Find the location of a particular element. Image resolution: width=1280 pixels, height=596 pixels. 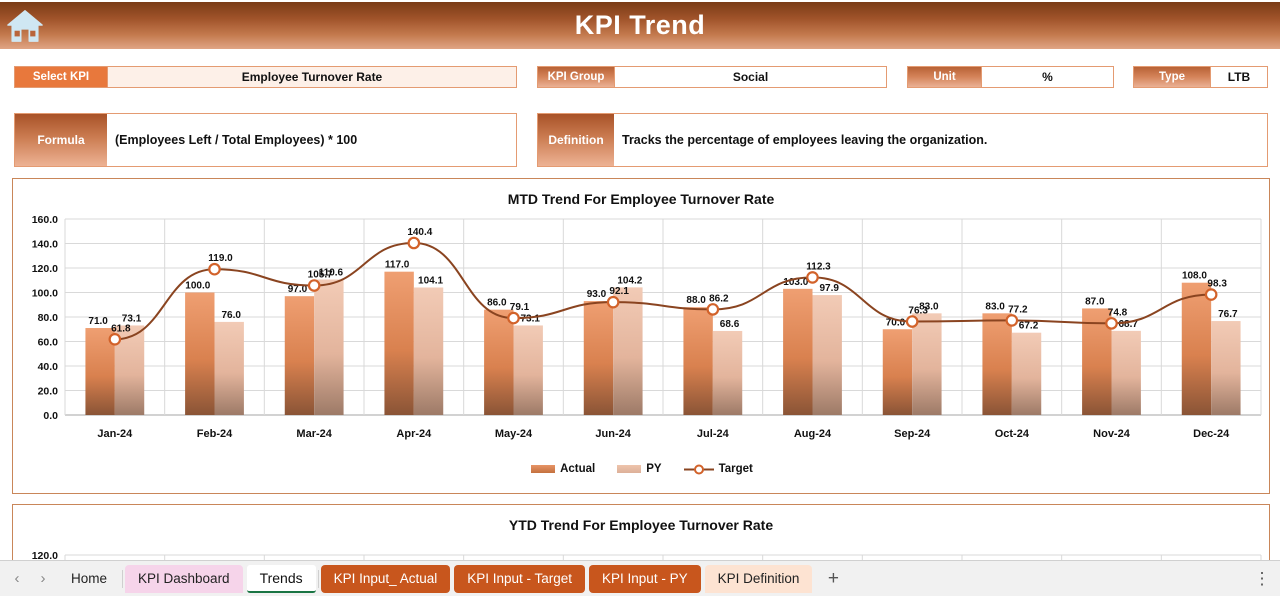

svg-text: 87.0 is located at coordinates (1095, 301).